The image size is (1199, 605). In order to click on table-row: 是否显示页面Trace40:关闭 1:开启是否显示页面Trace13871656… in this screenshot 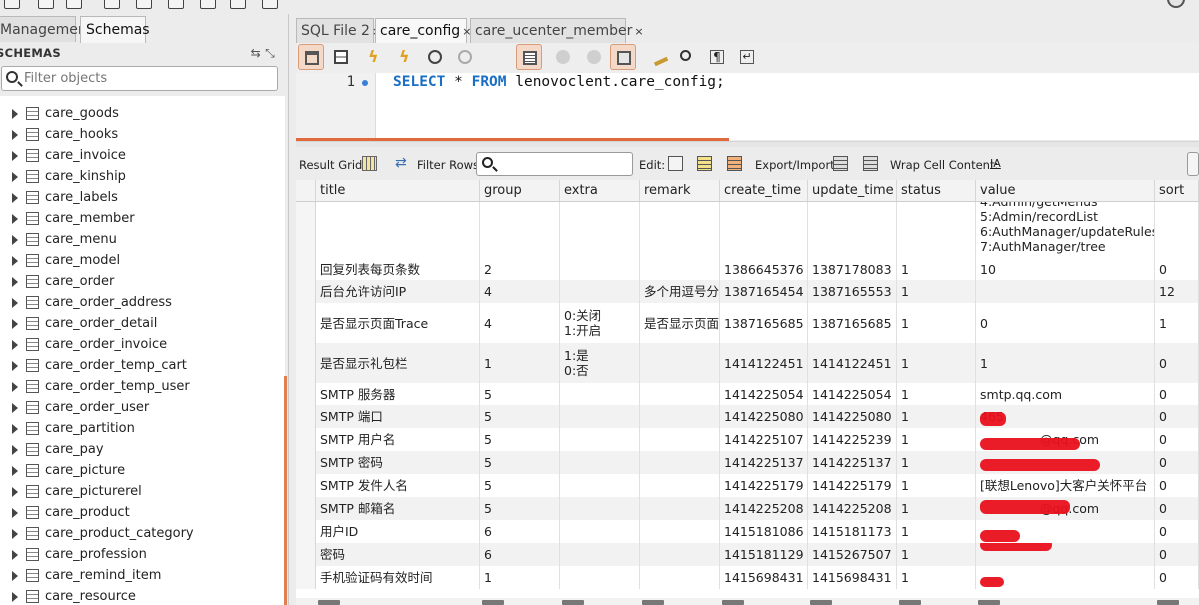, I will do `click(747, 323)`.